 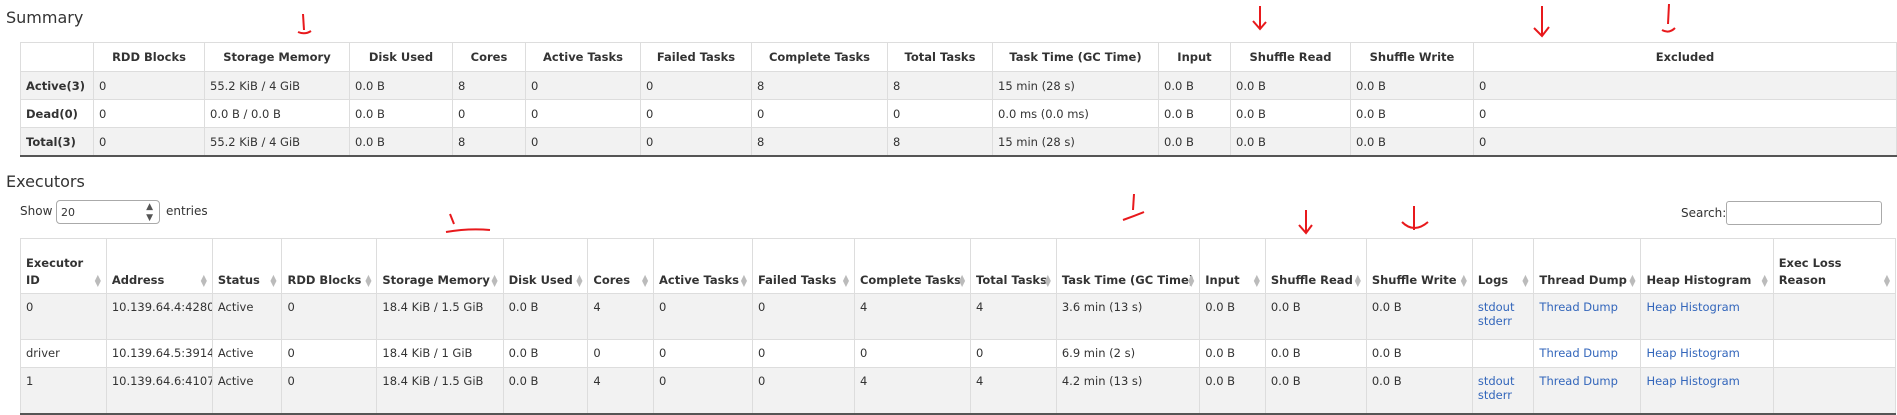 What do you see at coordinates (1412, 57) in the screenshot?
I see `summary-col-shuffle-write: Shuffle Write` at bounding box center [1412, 57].